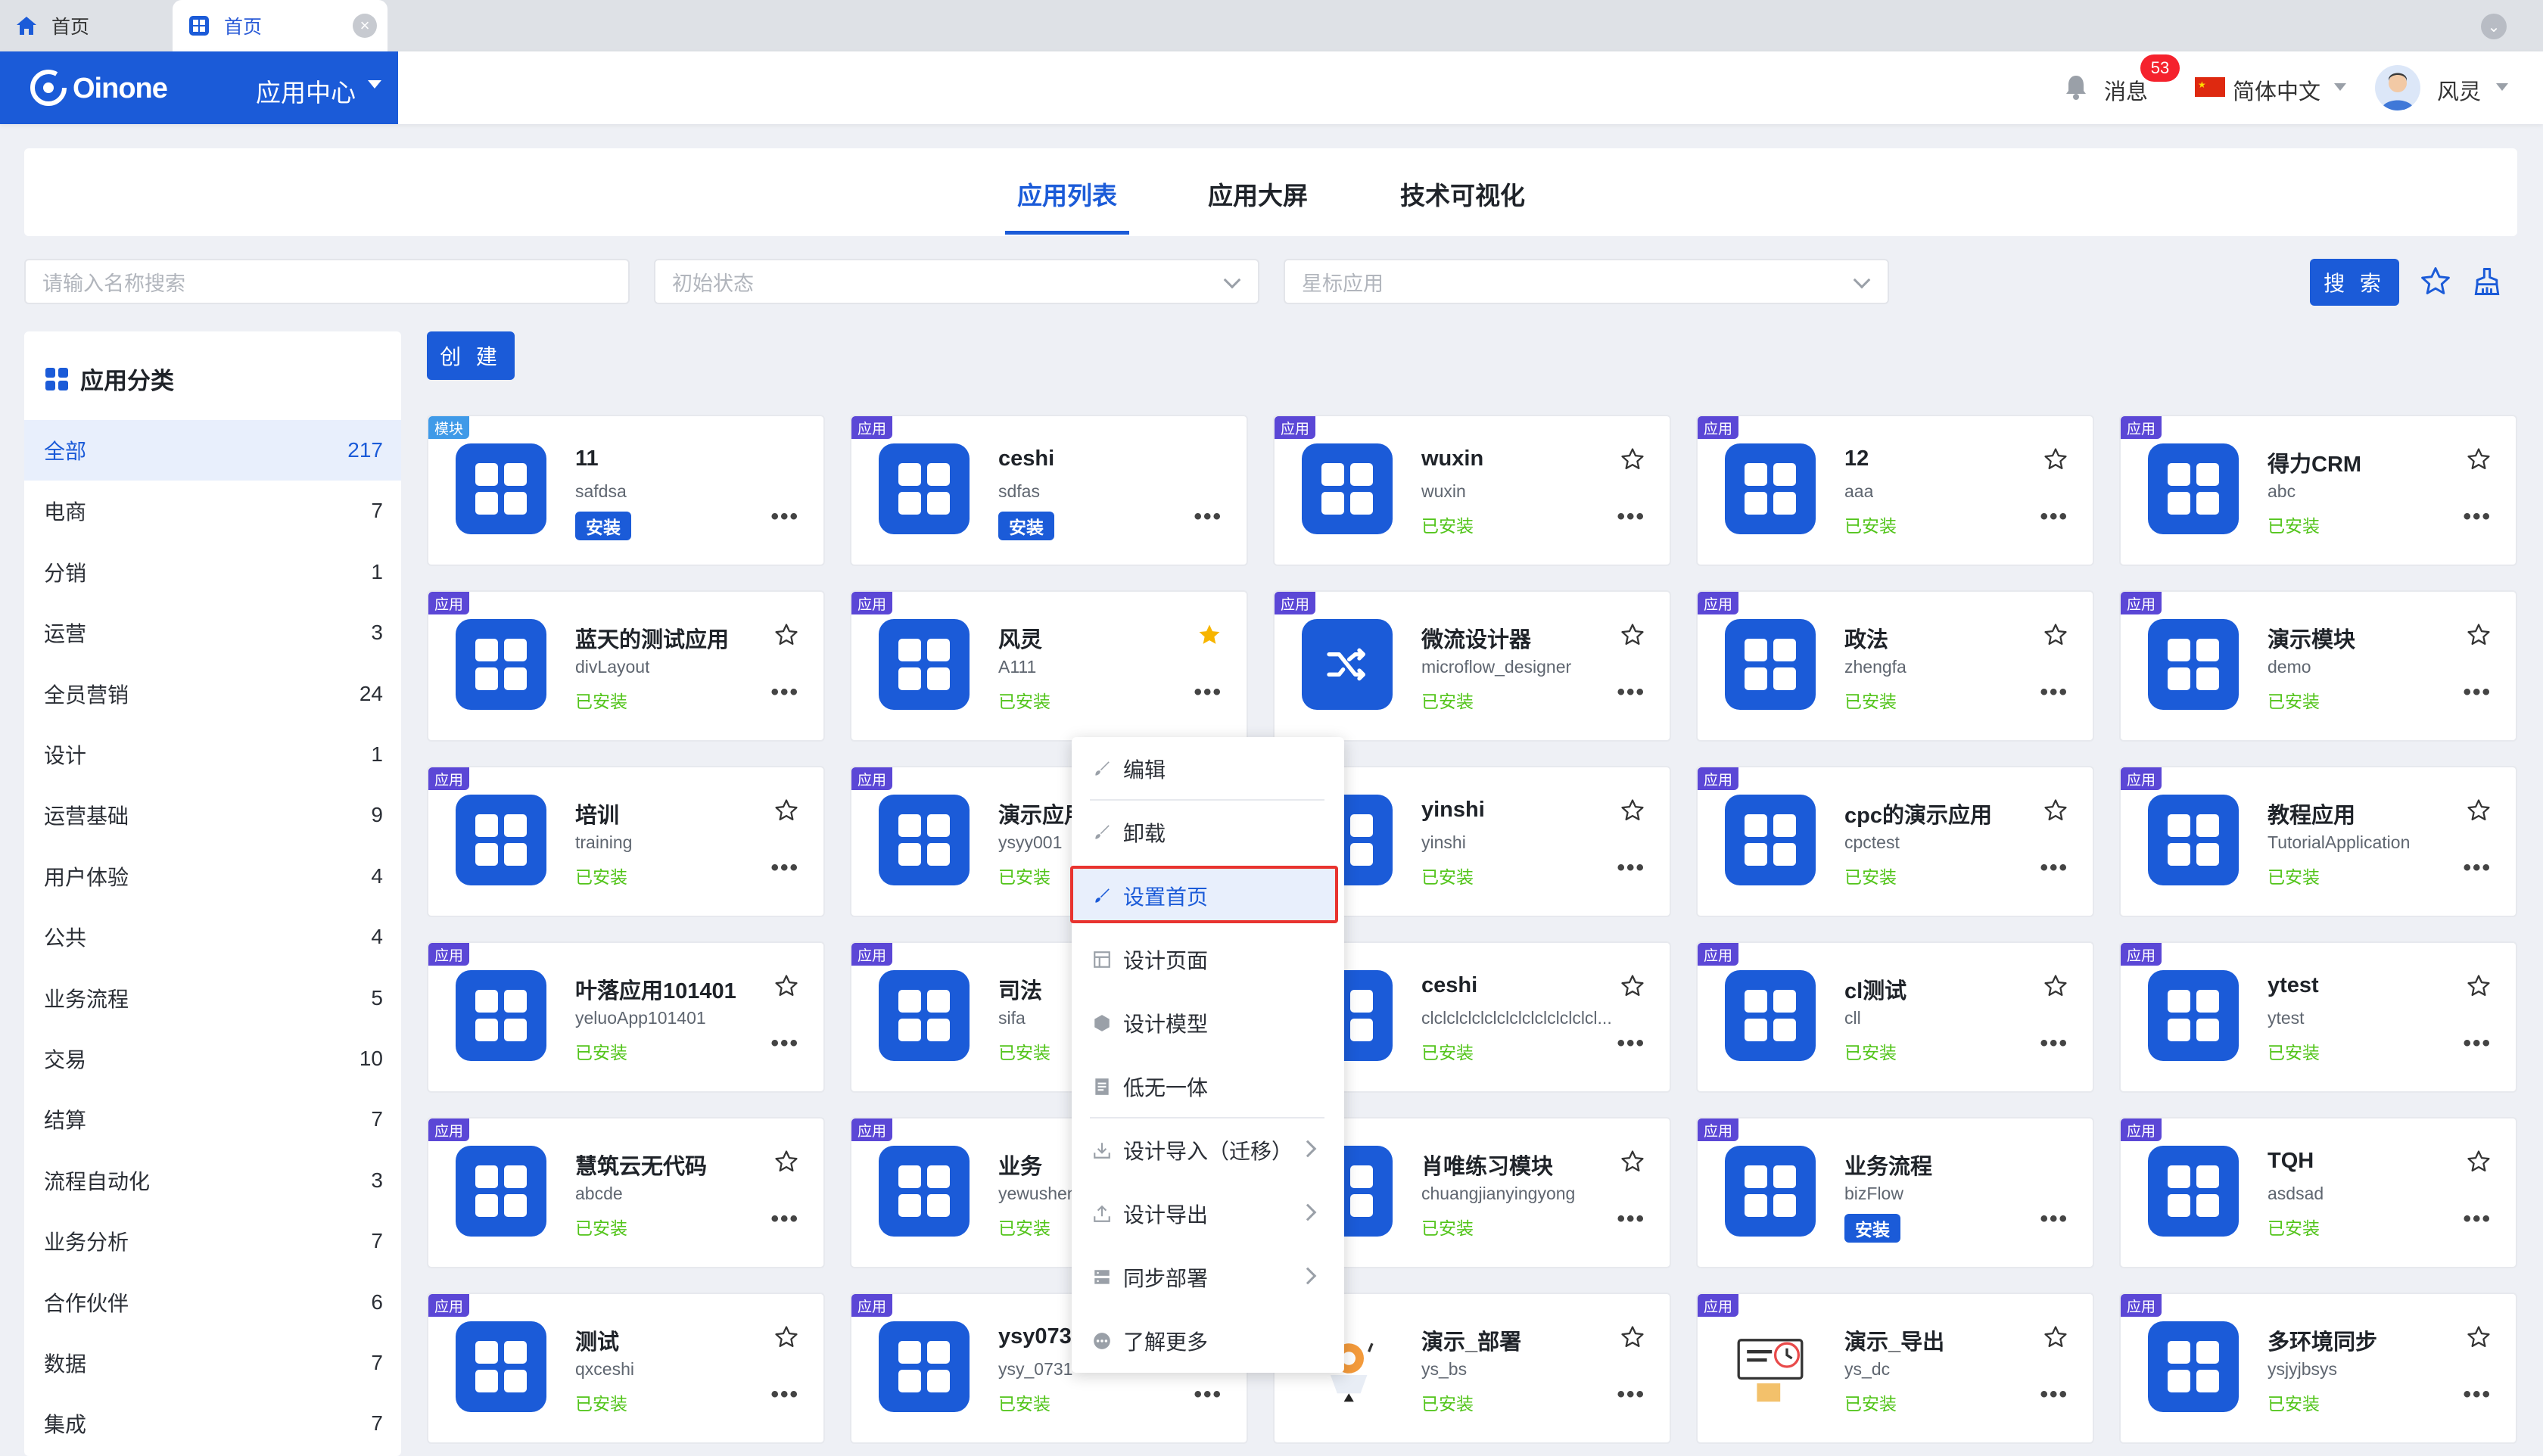  I want to click on sidebar-item: 数据 7, so click(212, 1363).